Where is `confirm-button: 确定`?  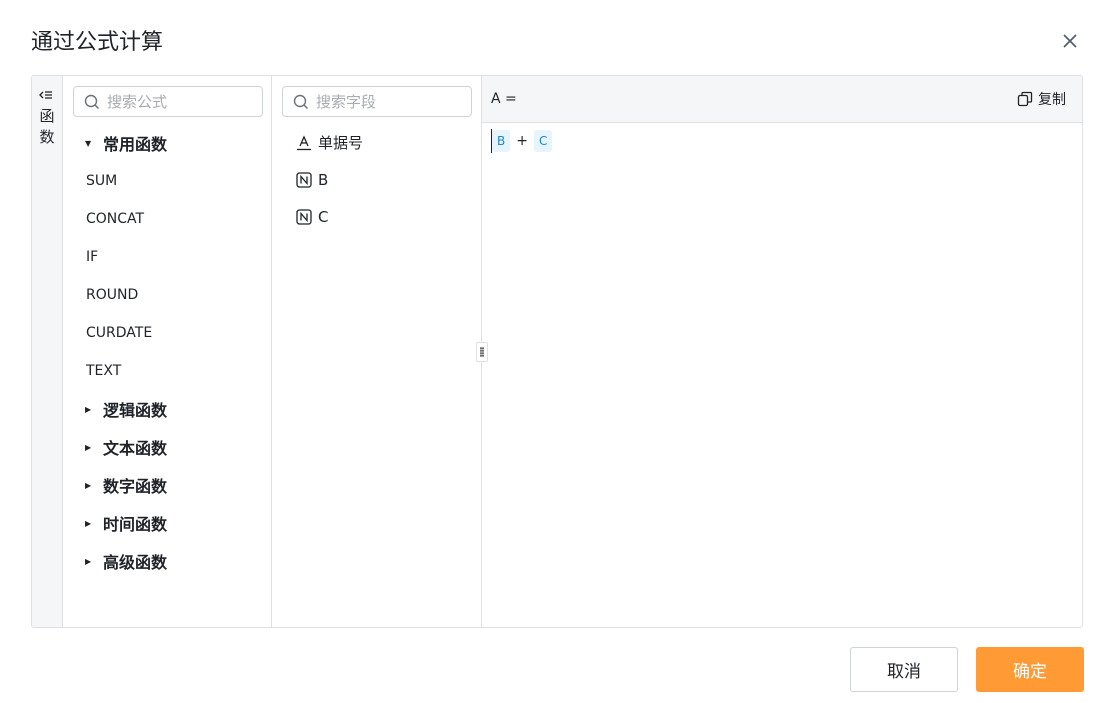 confirm-button: 确定 is located at coordinates (1030, 669).